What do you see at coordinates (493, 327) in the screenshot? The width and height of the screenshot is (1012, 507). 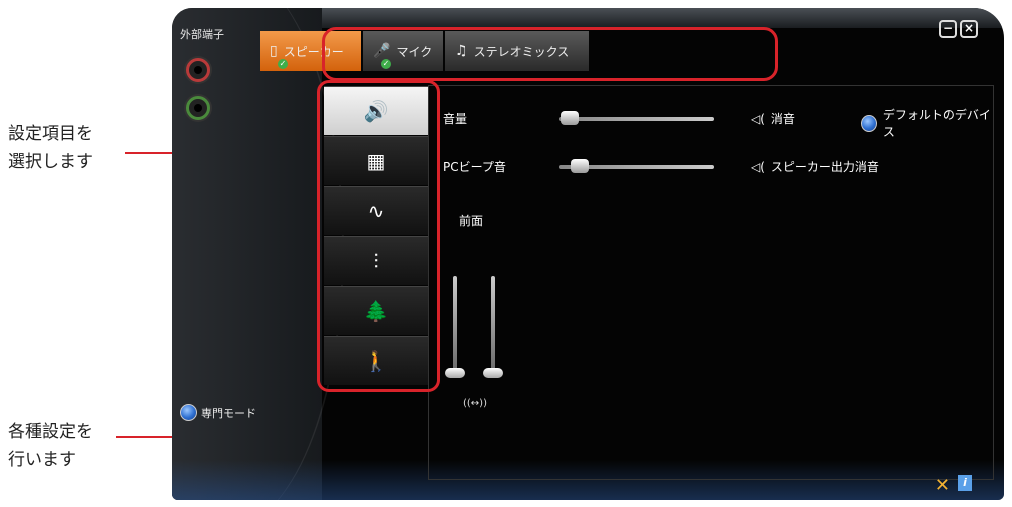 I see `front-right-slider` at bounding box center [493, 327].